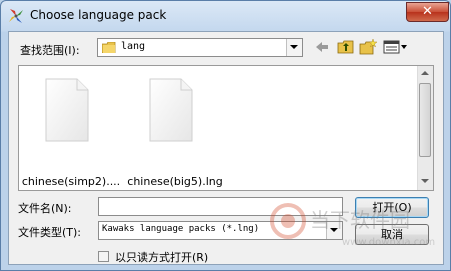 The width and height of the screenshot is (451, 271). What do you see at coordinates (109, 47) in the screenshot?
I see `folder-icon` at bounding box center [109, 47].